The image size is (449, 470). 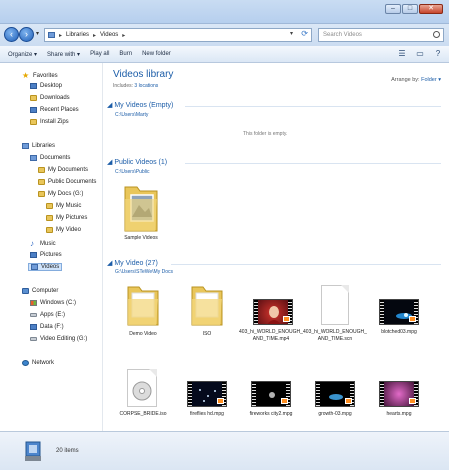 I want to click on file-item: Sample Videos, so click(x=141, y=216).